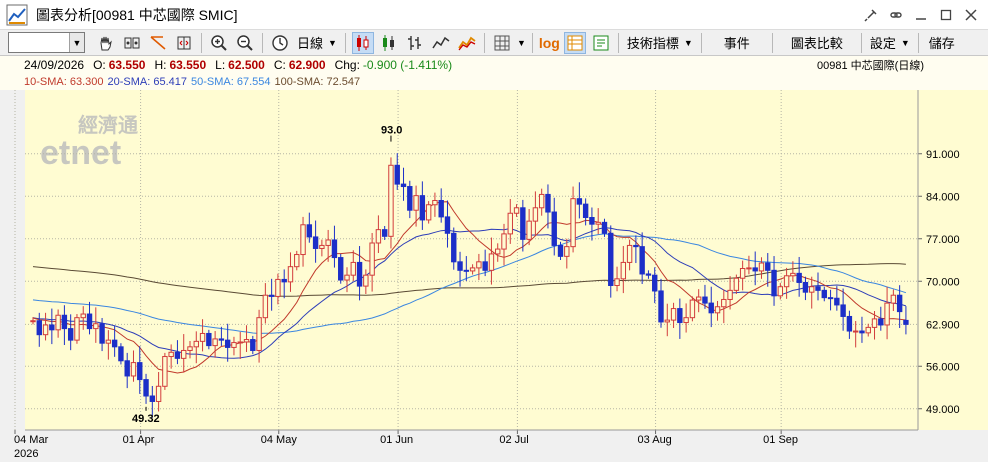 This screenshot has width=988, height=462. I want to click on maximize-icon, so click(946, 15).